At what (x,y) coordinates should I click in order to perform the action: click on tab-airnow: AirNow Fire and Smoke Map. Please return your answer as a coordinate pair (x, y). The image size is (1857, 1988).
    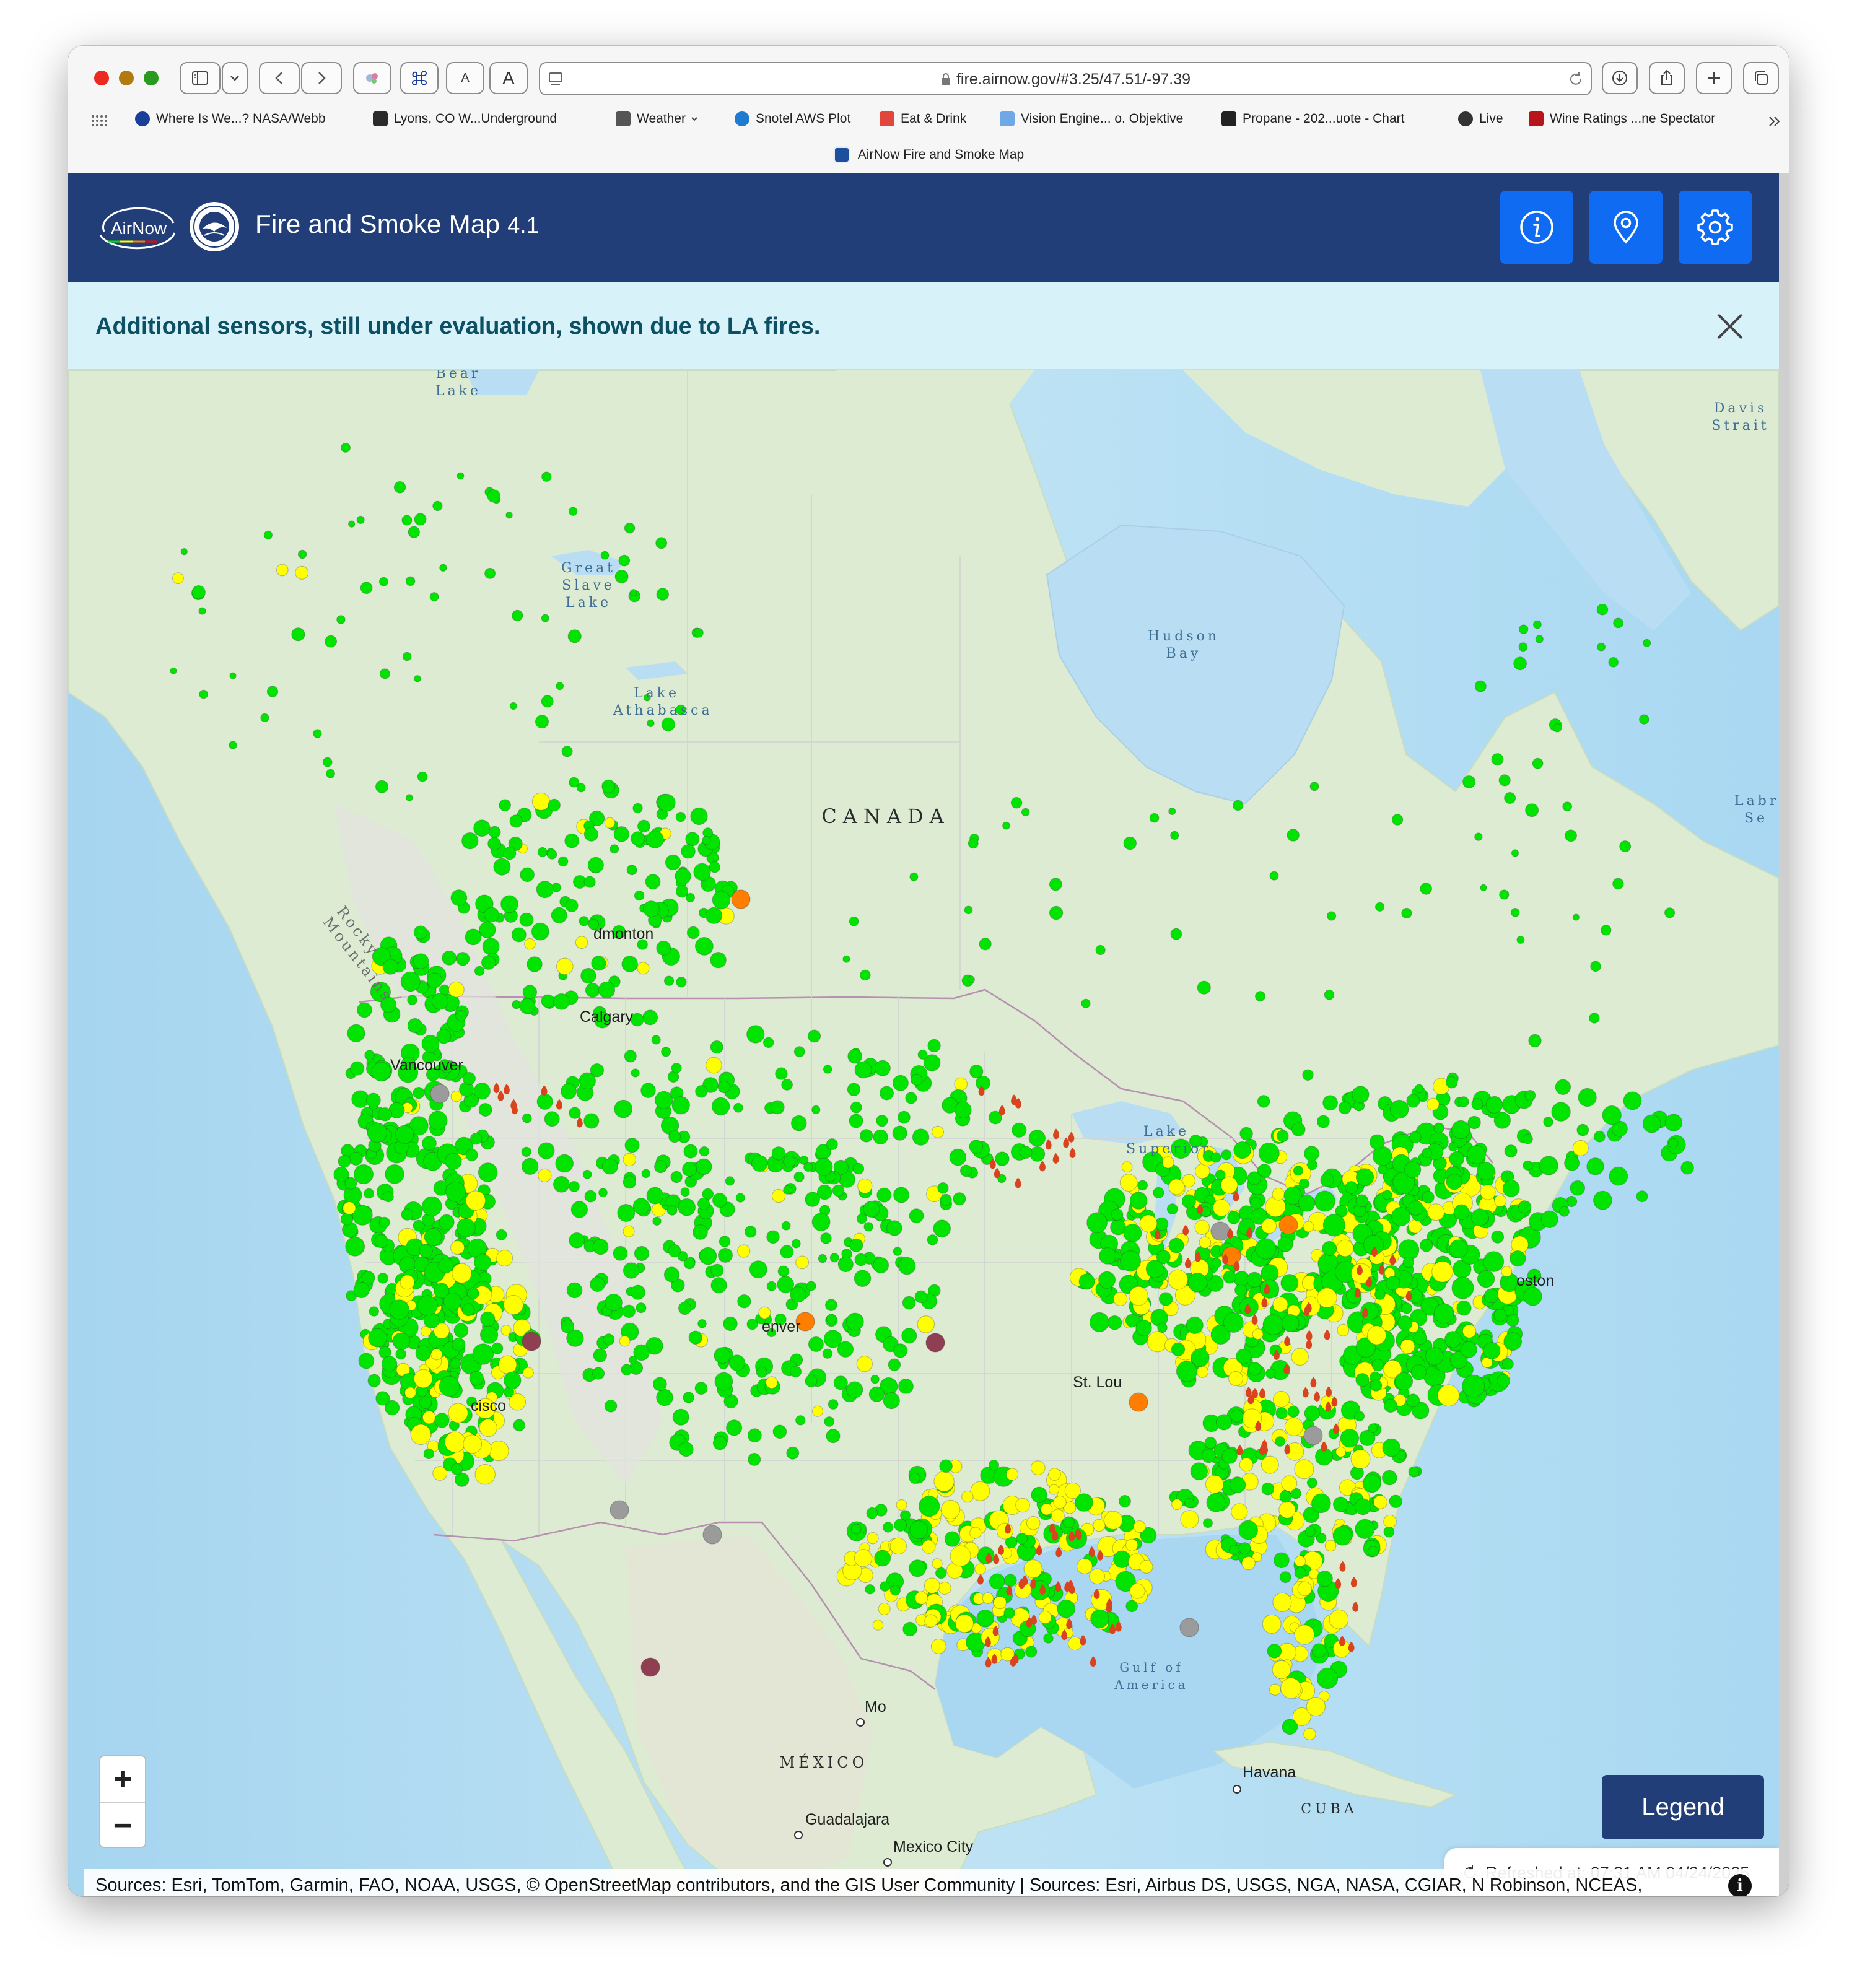
    Looking at the image, I should click on (928, 154).